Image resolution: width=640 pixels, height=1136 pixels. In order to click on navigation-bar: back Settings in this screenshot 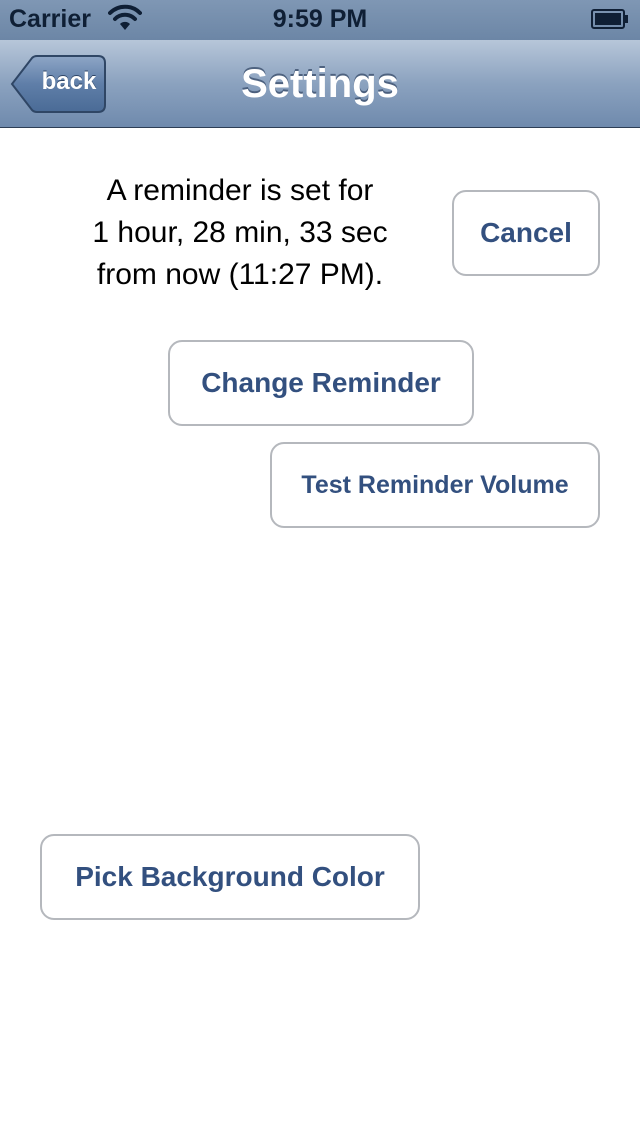, I will do `click(320, 84)`.